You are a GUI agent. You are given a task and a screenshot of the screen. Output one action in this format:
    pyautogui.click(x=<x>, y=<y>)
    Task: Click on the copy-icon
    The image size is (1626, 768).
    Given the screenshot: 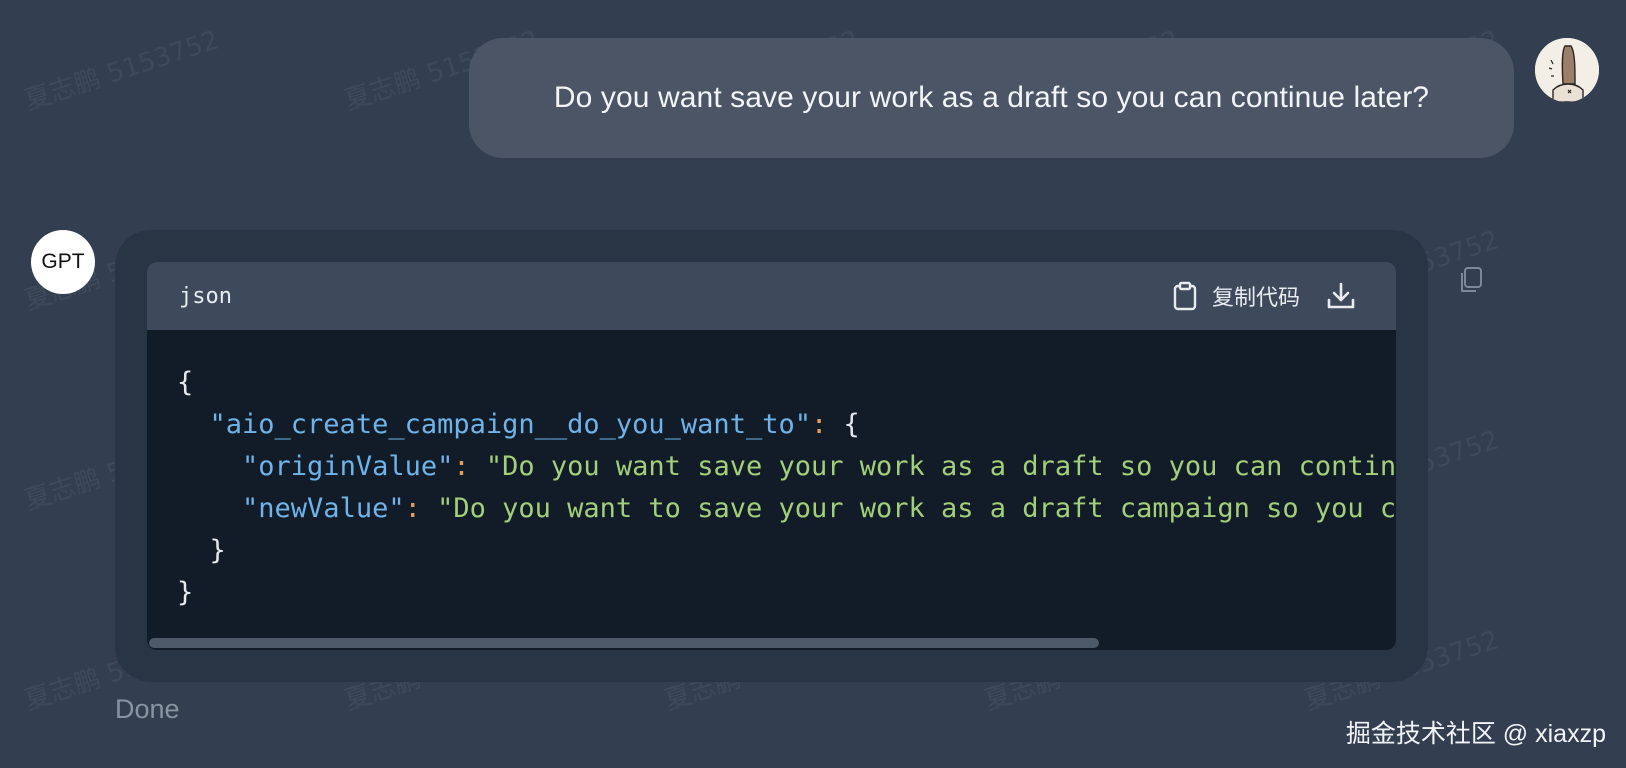 What is the action you would take?
    pyautogui.click(x=1471, y=279)
    